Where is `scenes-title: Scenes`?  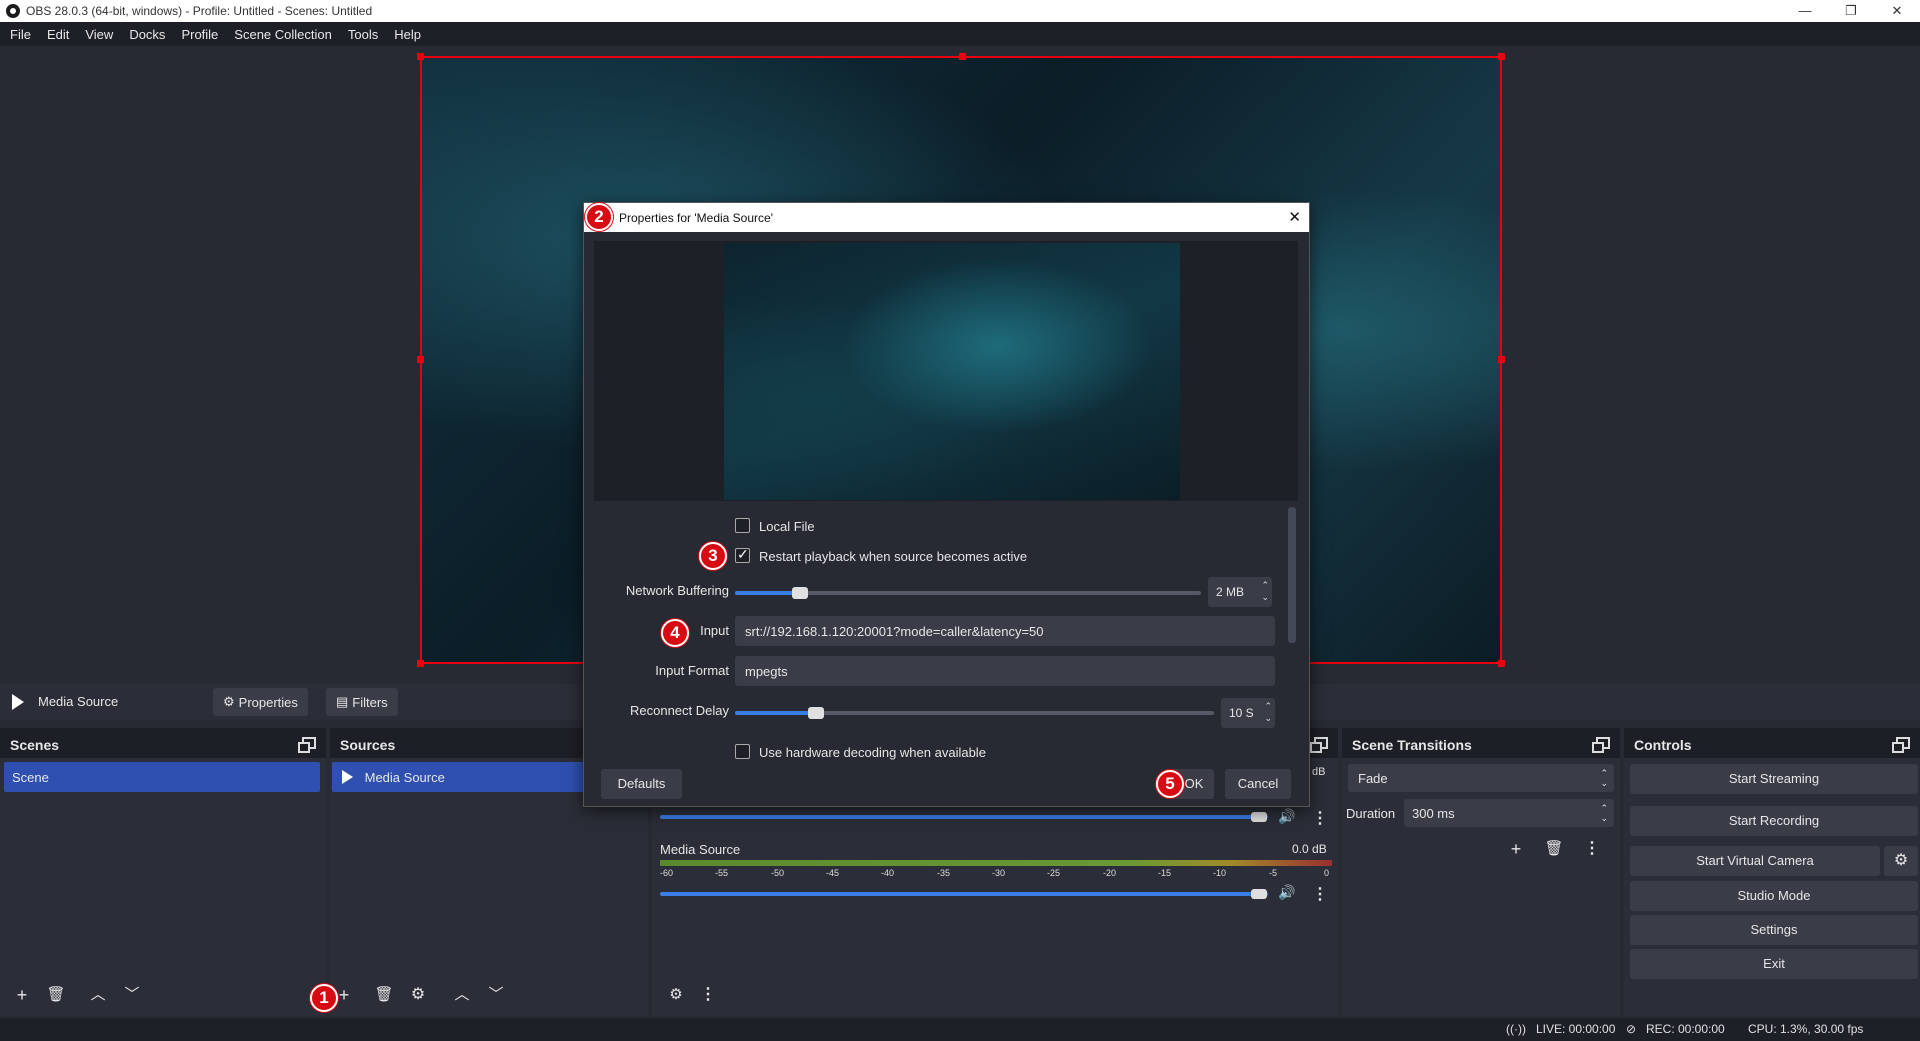 scenes-title: Scenes is located at coordinates (35, 745).